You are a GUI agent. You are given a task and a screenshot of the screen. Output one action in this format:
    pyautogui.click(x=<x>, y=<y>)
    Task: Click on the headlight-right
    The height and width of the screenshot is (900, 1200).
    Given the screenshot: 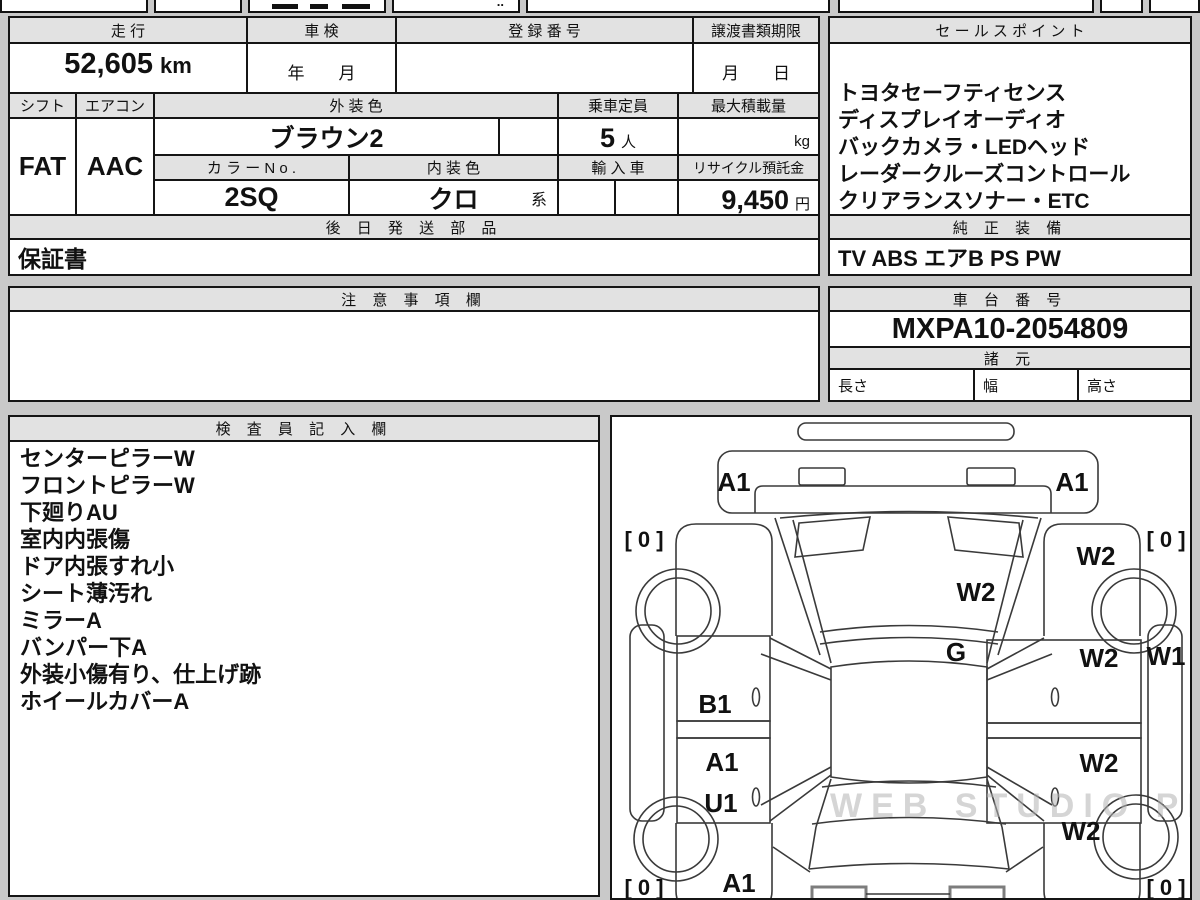 What is the action you would take?
    pyautogui.click(x=991, y=476)
    